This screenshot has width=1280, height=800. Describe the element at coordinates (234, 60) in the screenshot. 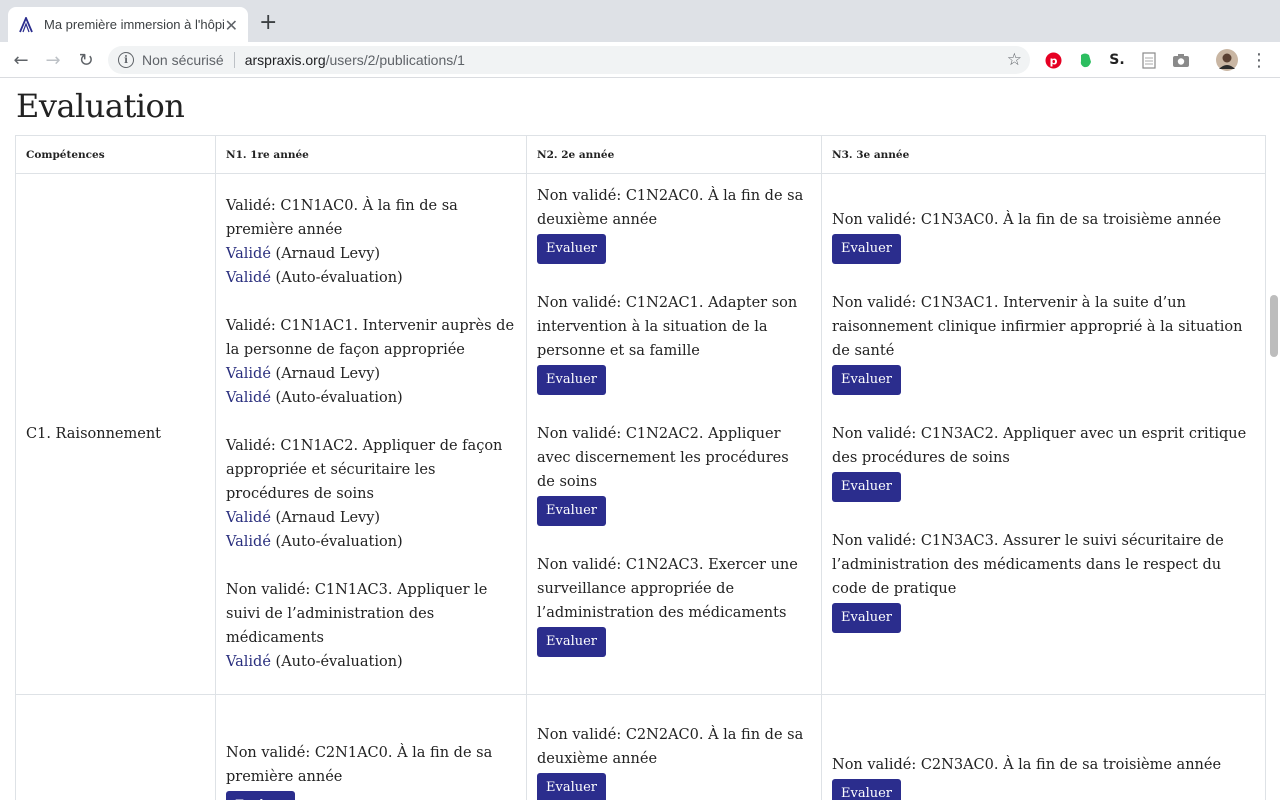

I see `omnibox-divider` at that location.